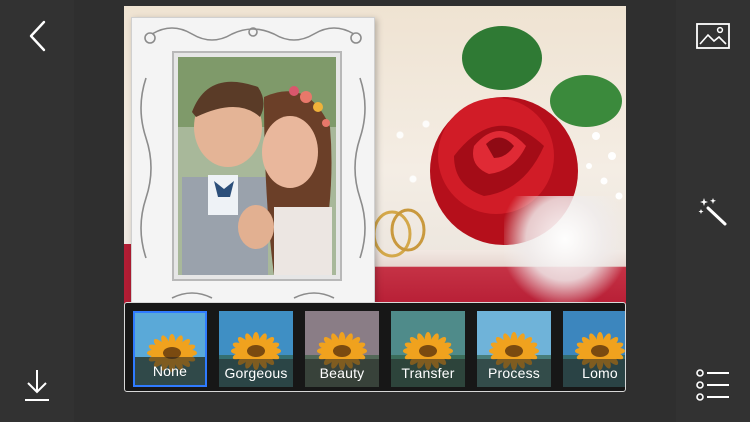 Image resolution: width=750 pixels, height=422 pixels. What do you see at coordinates (428, 373) in the screenshot?
I see `filter-label: Transfer` at bounding box center [428, 373].